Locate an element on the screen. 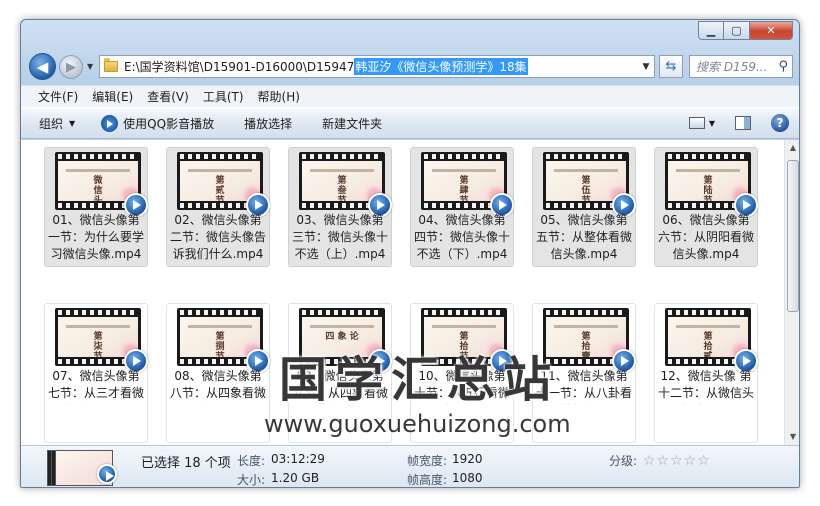 Image resolution: width=820 pixels, height=506 pixels. command-bar: 组织 ▼ 使用QQ影音播放 播放选择 新建文件夹 ▼ ? is located at coordinates (410, 123).